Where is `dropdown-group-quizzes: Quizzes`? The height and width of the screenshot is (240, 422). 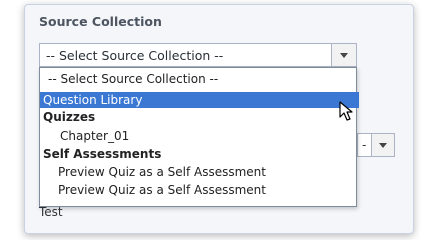 dropdown-group-quizzes: Quizzes is located at coordinates (69, 117).